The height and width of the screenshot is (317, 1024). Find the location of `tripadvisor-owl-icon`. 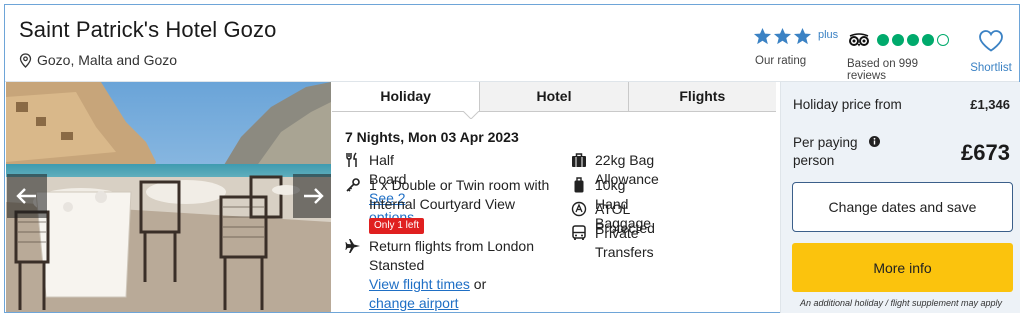

tripadvisor-owl-icon is located at coordinates (859, 40).